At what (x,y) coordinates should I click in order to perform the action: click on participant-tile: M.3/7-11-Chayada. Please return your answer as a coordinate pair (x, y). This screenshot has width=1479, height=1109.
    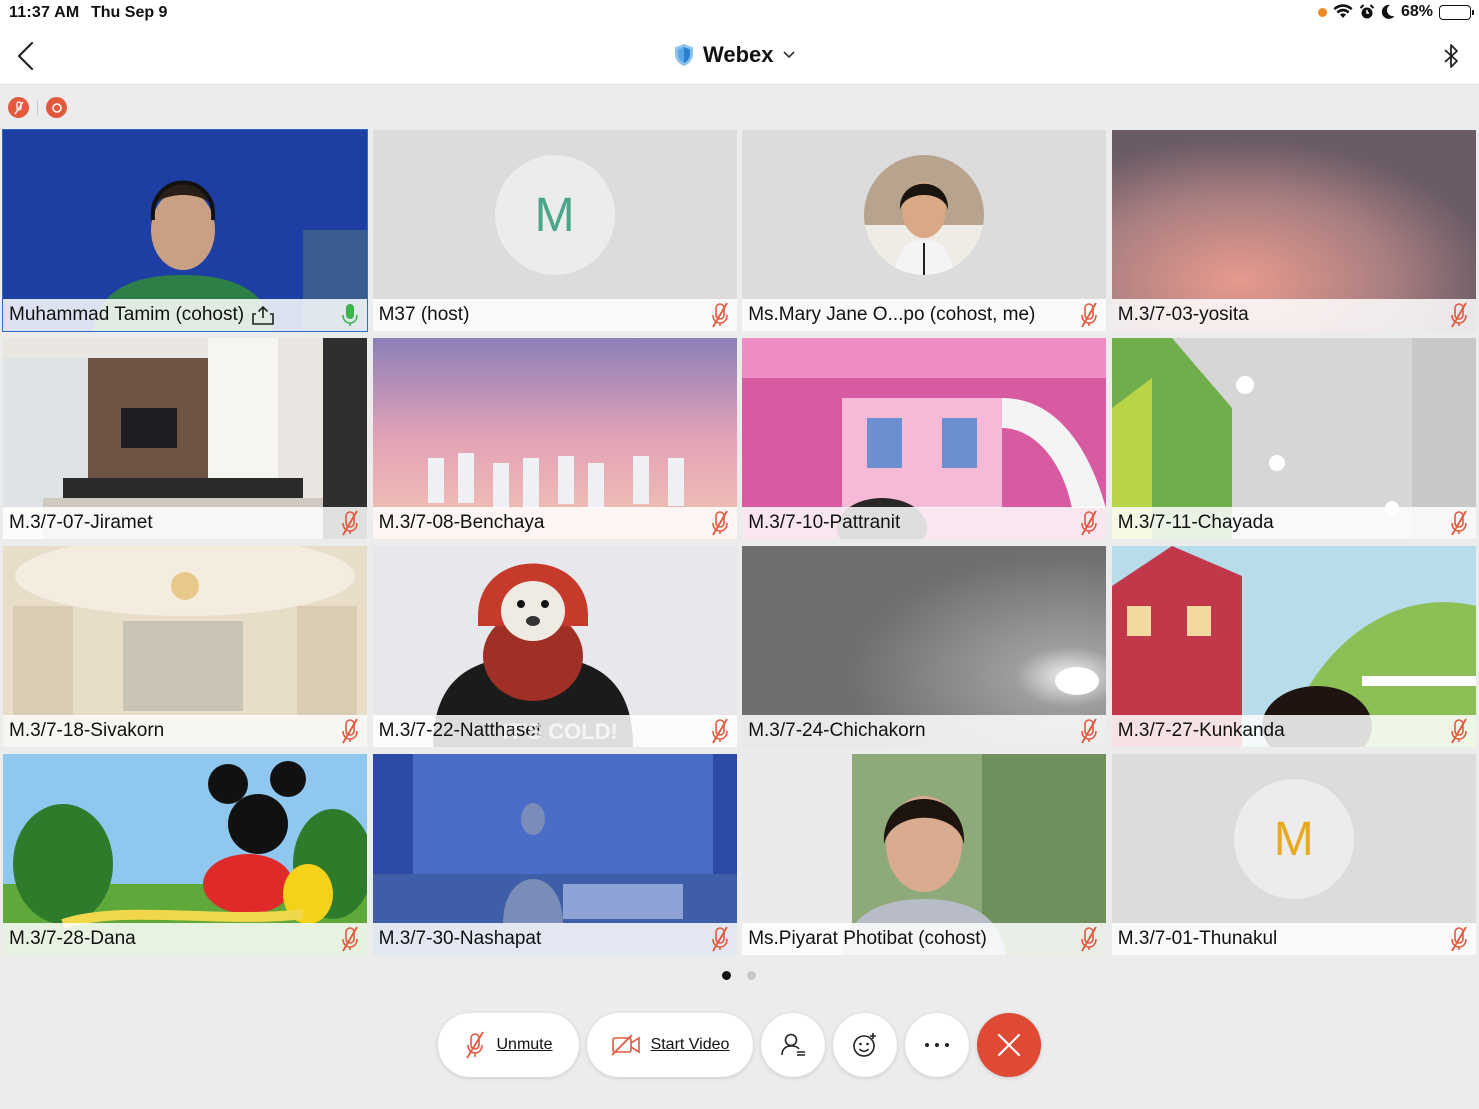
    Looking at the image, I should click on (1293, 438).